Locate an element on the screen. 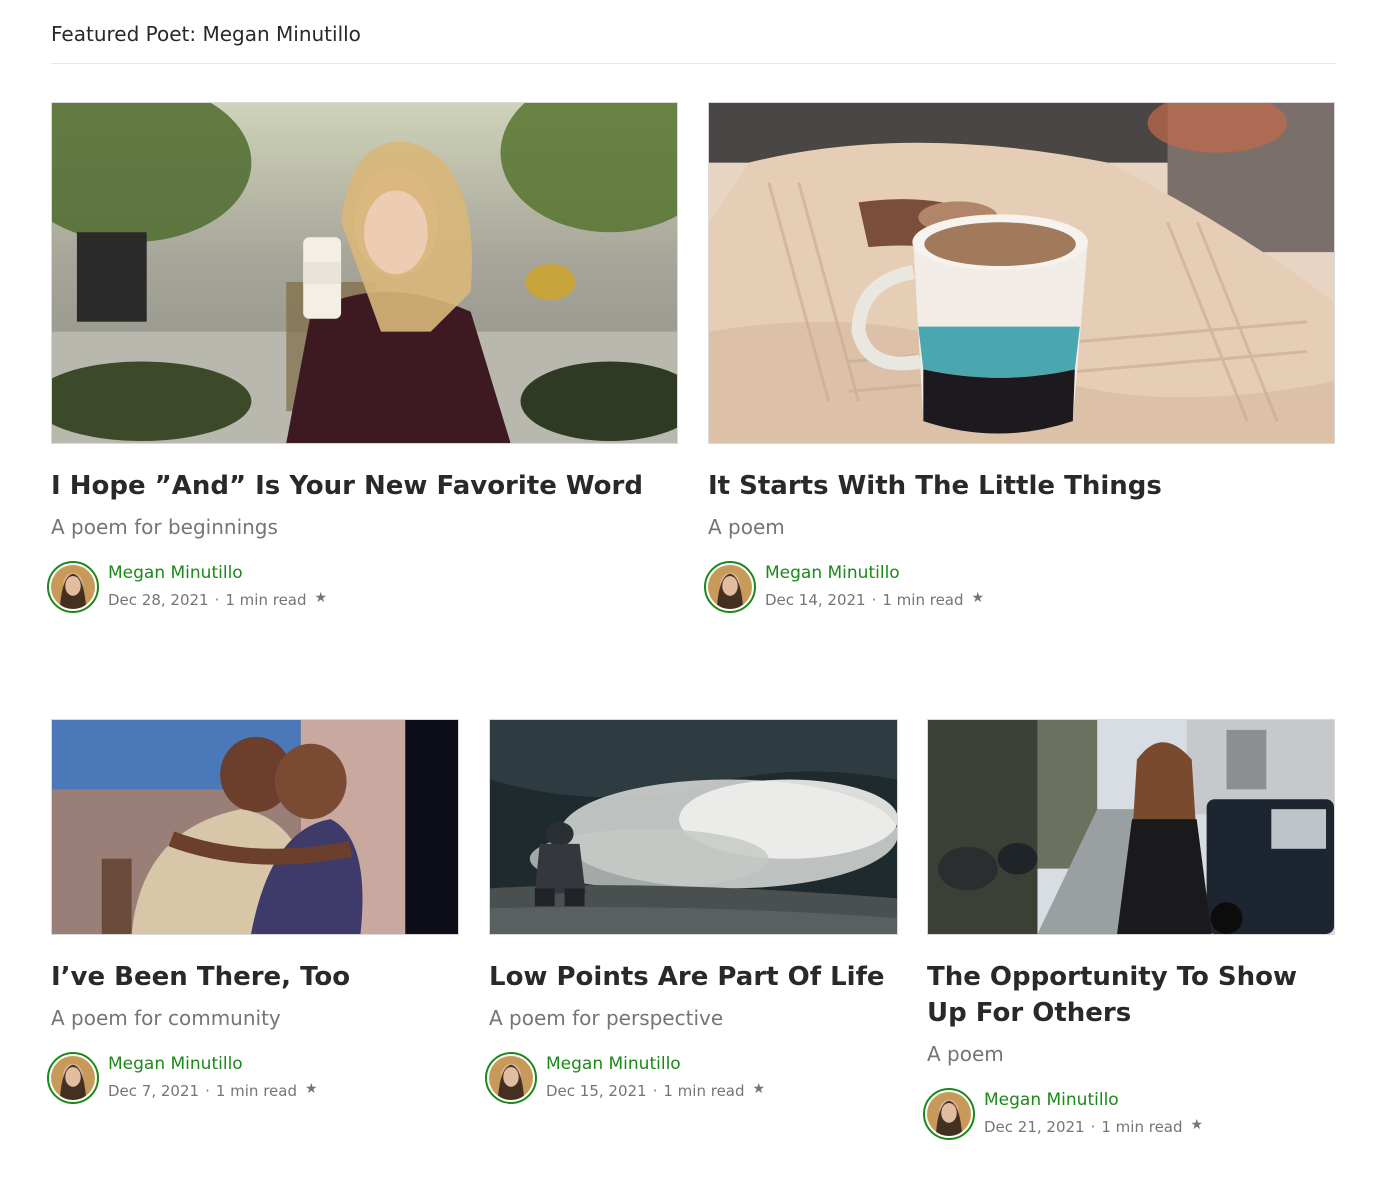 The width and height of the screenshot is (1400, 1192). dateline: Dec 7, 2021 · 1 min read ★ is located at coordinates (213, 1090).